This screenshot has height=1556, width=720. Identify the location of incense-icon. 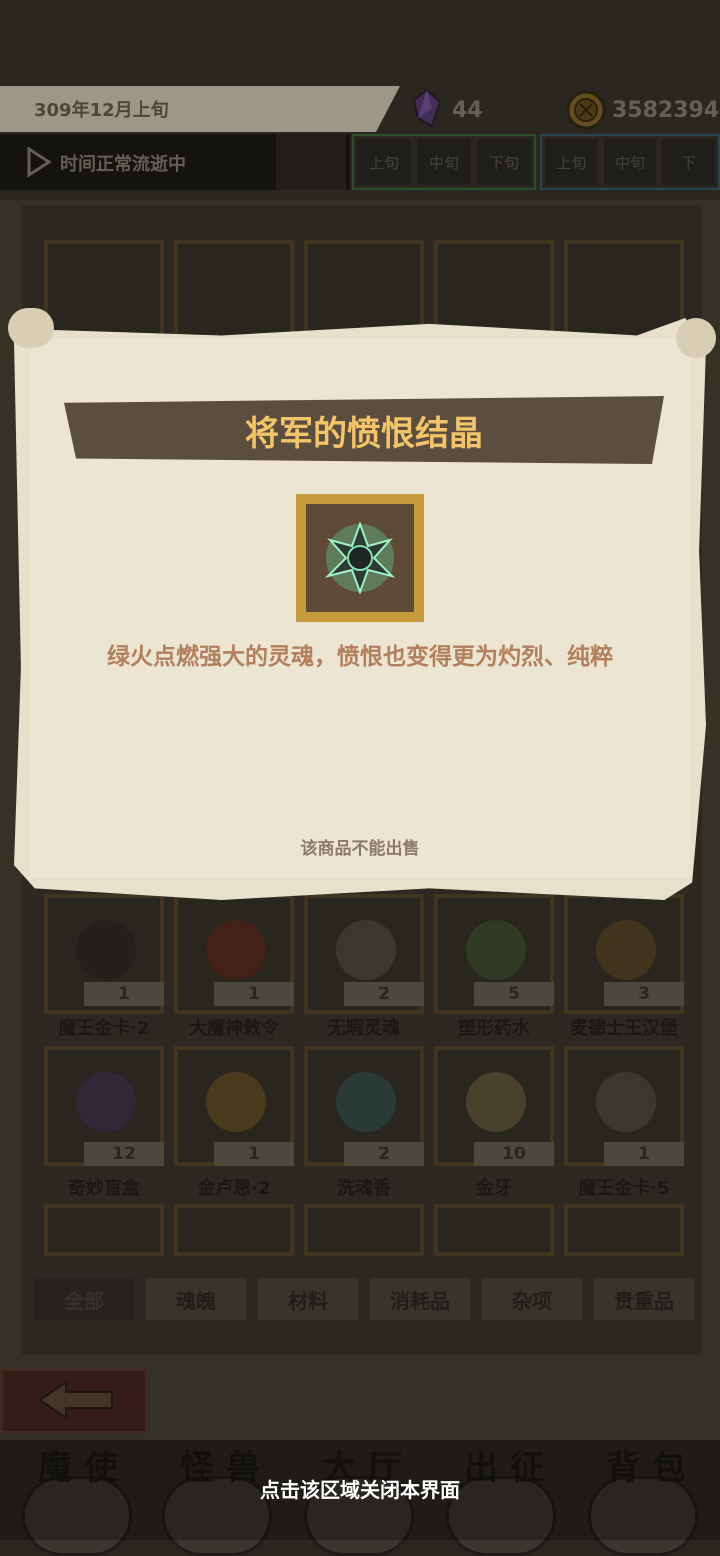
(366, 1102).